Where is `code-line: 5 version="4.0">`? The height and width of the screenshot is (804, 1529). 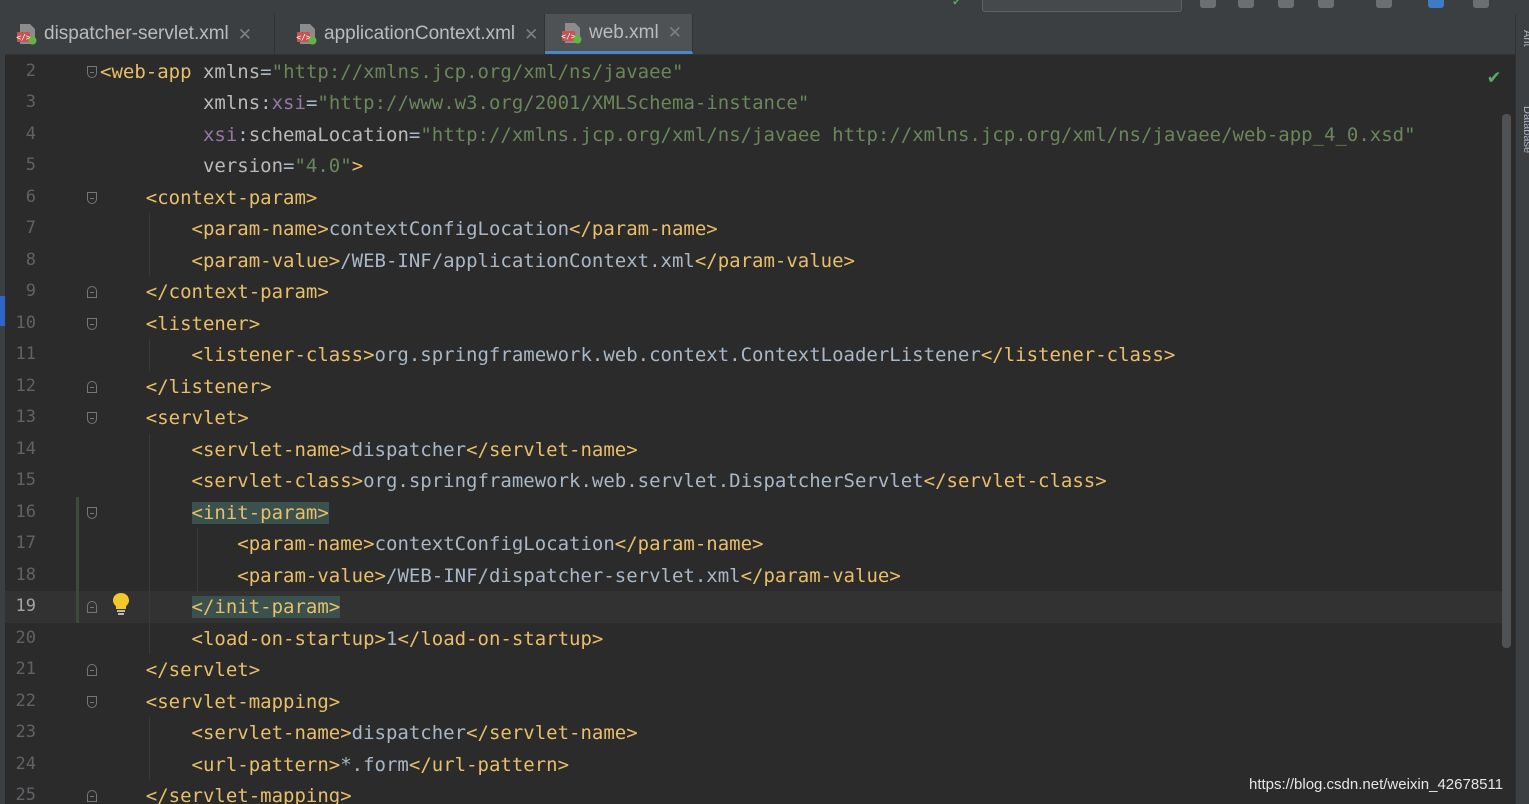
code-line: 5 version="4.0"> is located at coordinates (755, 166).